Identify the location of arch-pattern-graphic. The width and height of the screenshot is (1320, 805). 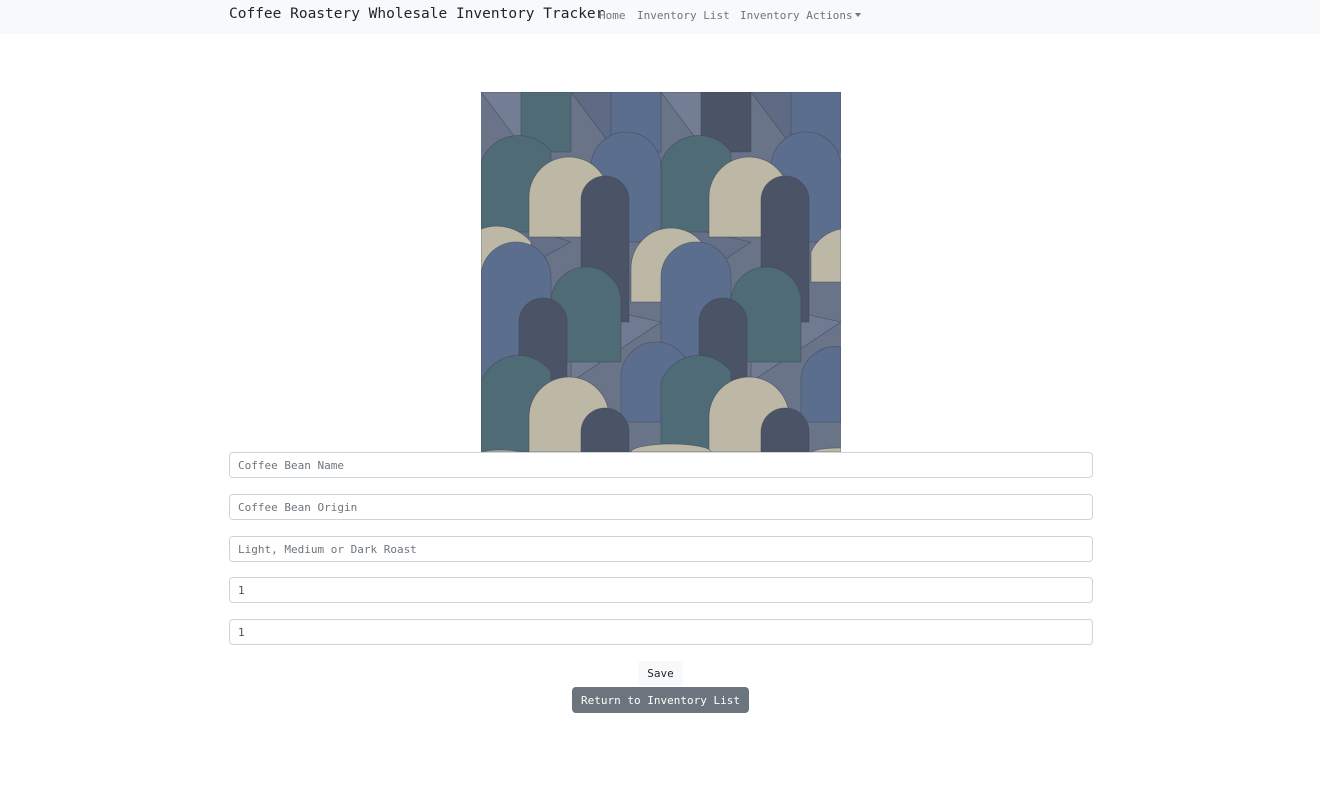
(661, 272).